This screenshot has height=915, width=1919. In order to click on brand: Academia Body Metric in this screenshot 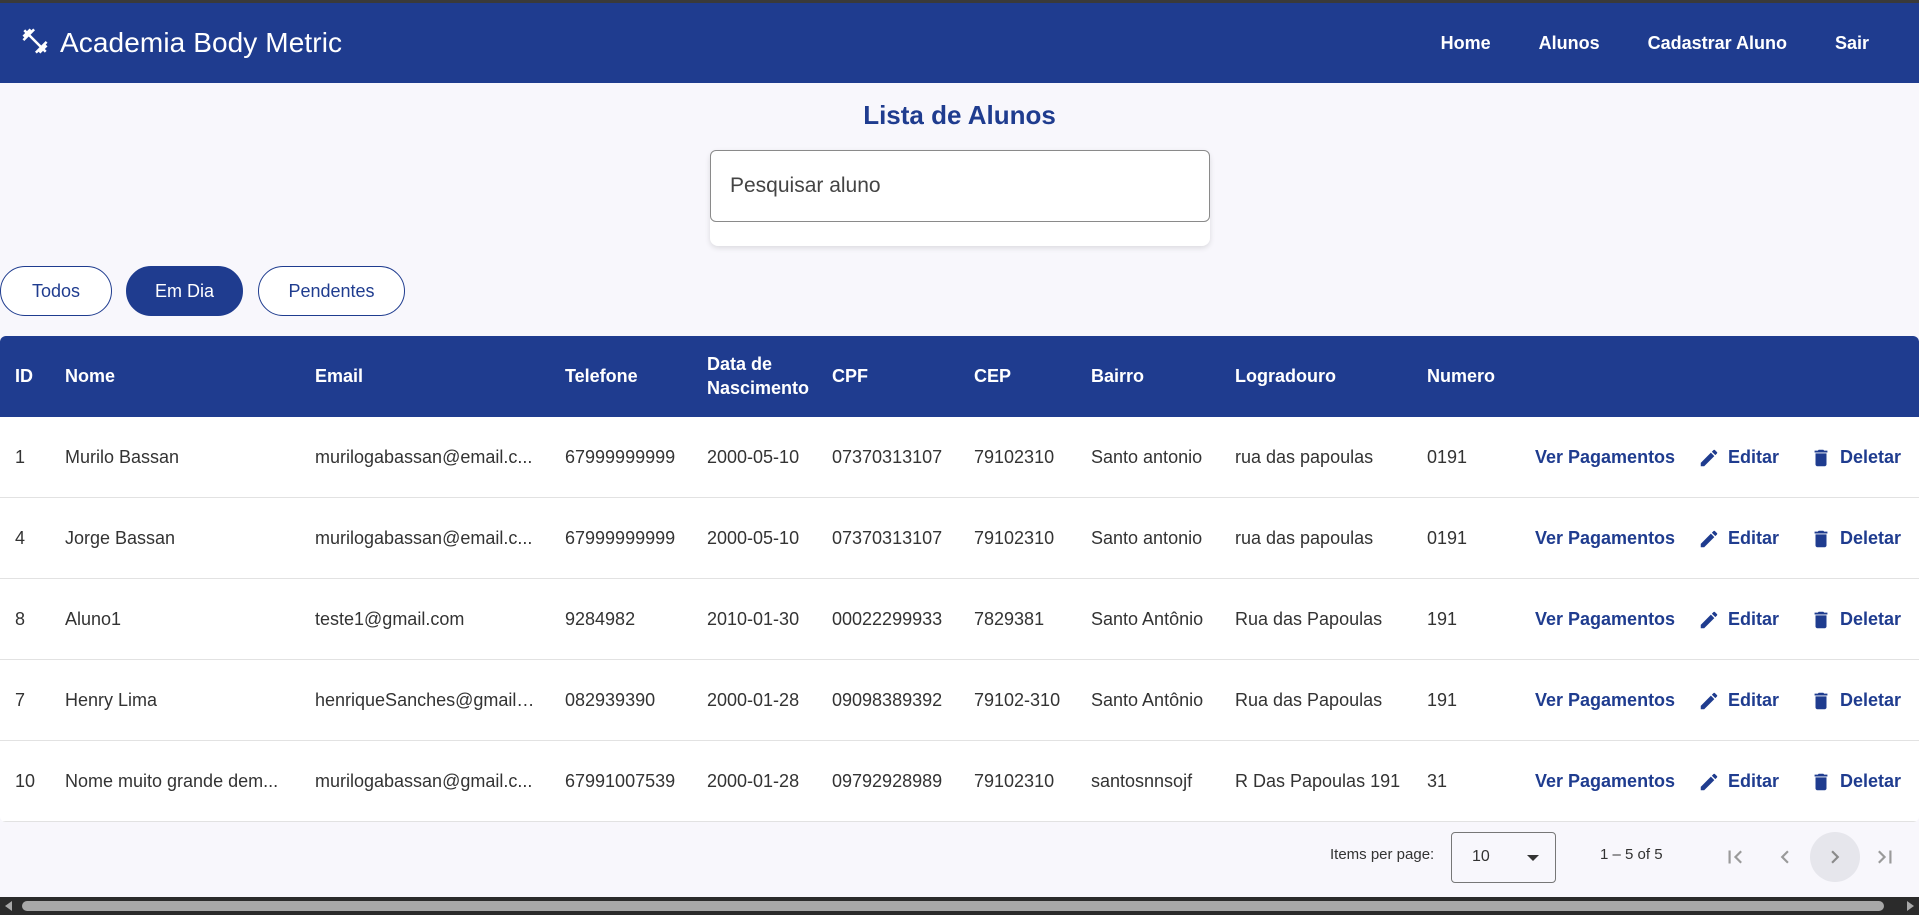, I will do `click(181, 43)`.